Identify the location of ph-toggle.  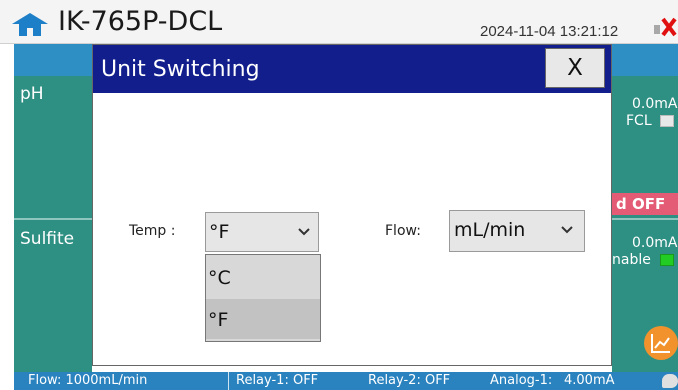
(667, 121).